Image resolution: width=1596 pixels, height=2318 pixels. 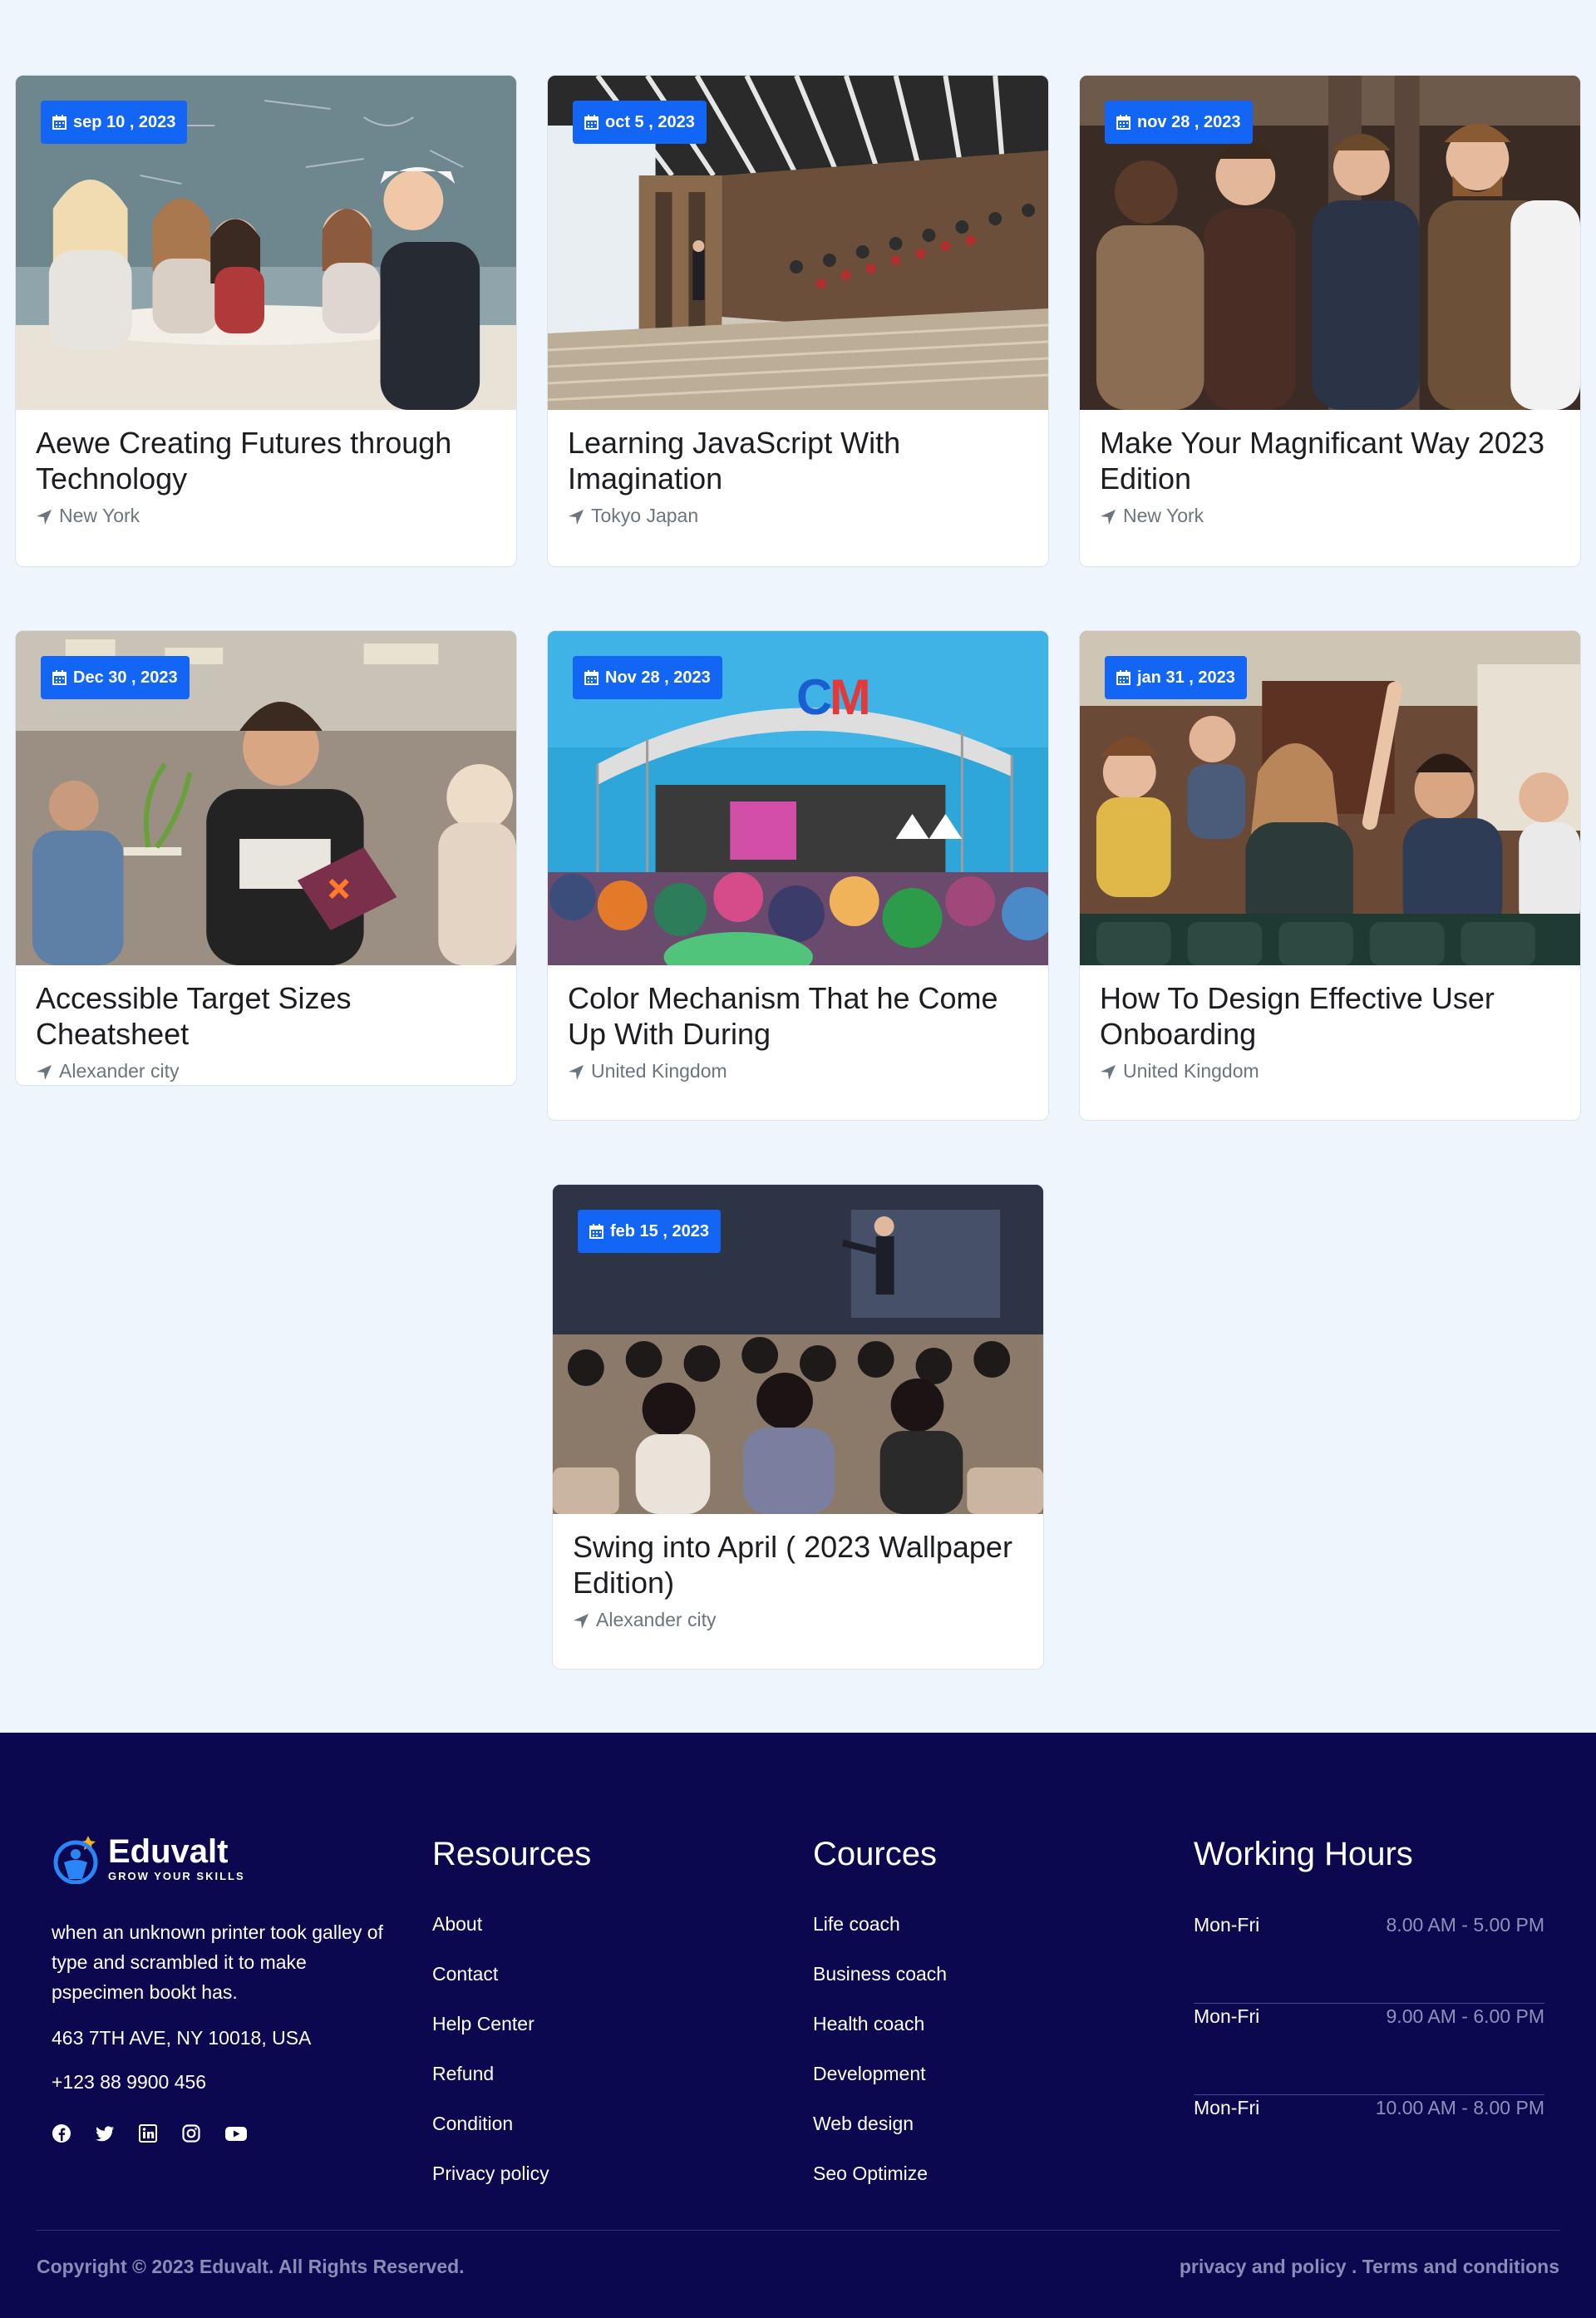 What do you see at coordinates (590, 1973) in the screenshot?
I see `footer-link-contact: Contact` at bounding box center [590, 1973].